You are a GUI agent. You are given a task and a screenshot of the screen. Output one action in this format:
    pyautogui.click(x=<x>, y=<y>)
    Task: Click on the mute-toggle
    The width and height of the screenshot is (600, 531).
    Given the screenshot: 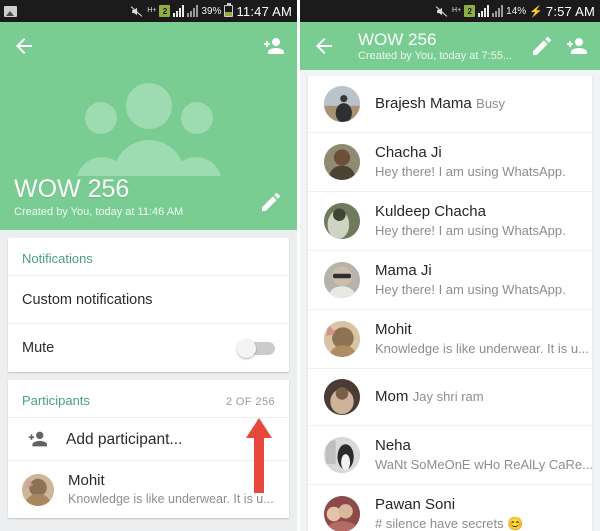 What is the action you would take?
    pyautogui.click(x=255, y=348)
    